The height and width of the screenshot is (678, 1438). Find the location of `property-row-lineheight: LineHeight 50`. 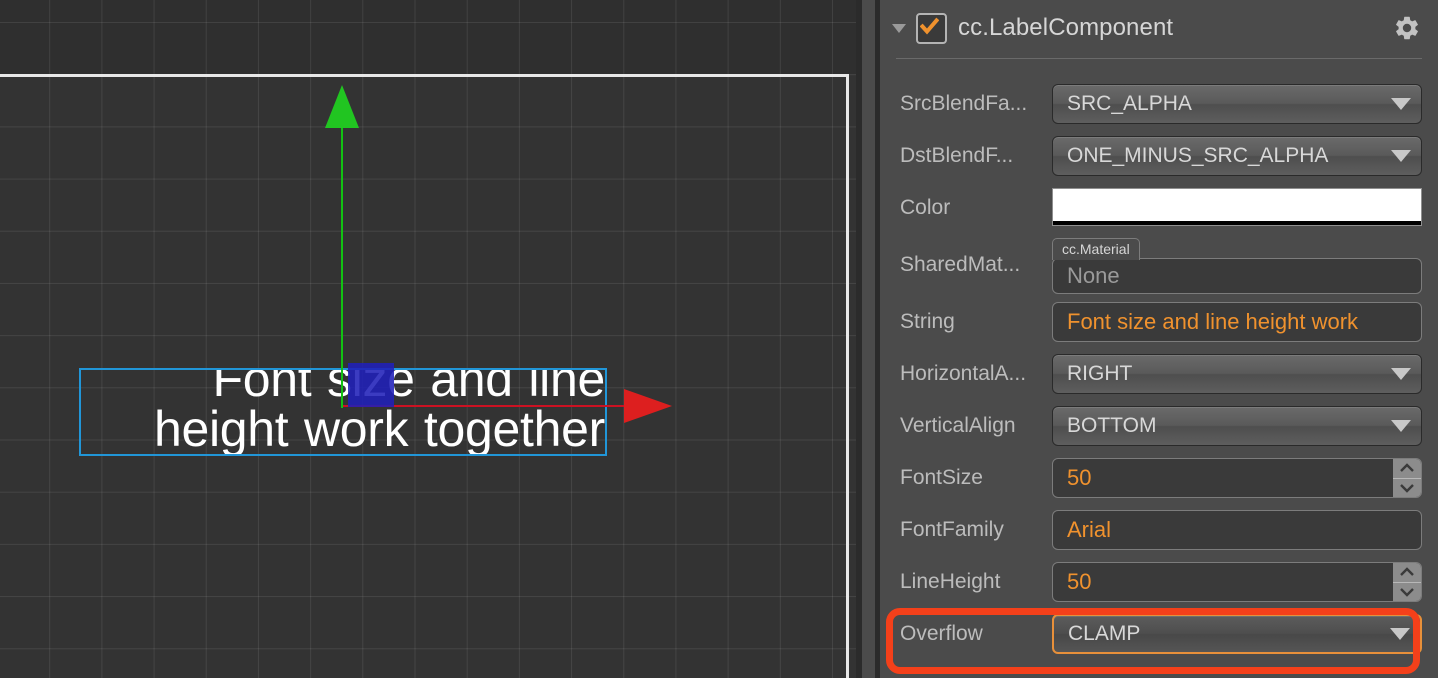

property-row-lineheight: LineHeight 50 is located at coordinates (1159, 582).